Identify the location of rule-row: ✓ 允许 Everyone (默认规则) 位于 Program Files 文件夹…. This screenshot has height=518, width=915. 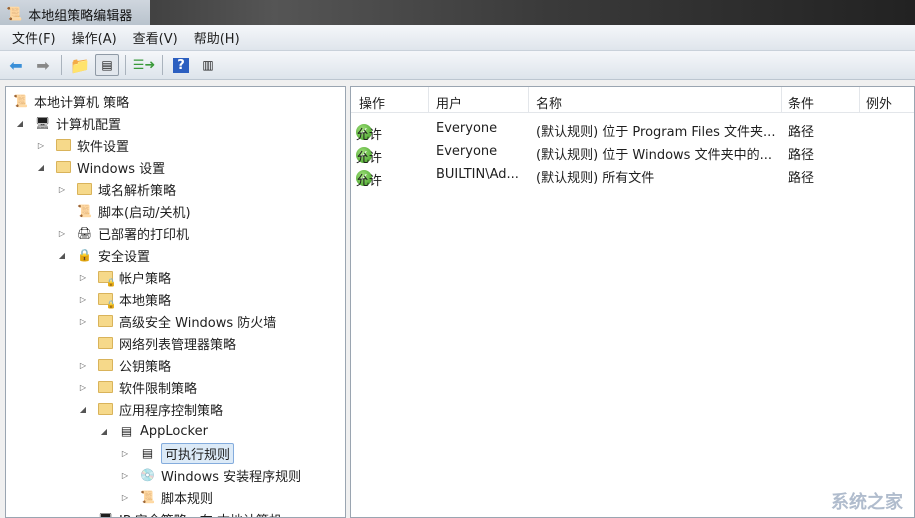
(632, 130).